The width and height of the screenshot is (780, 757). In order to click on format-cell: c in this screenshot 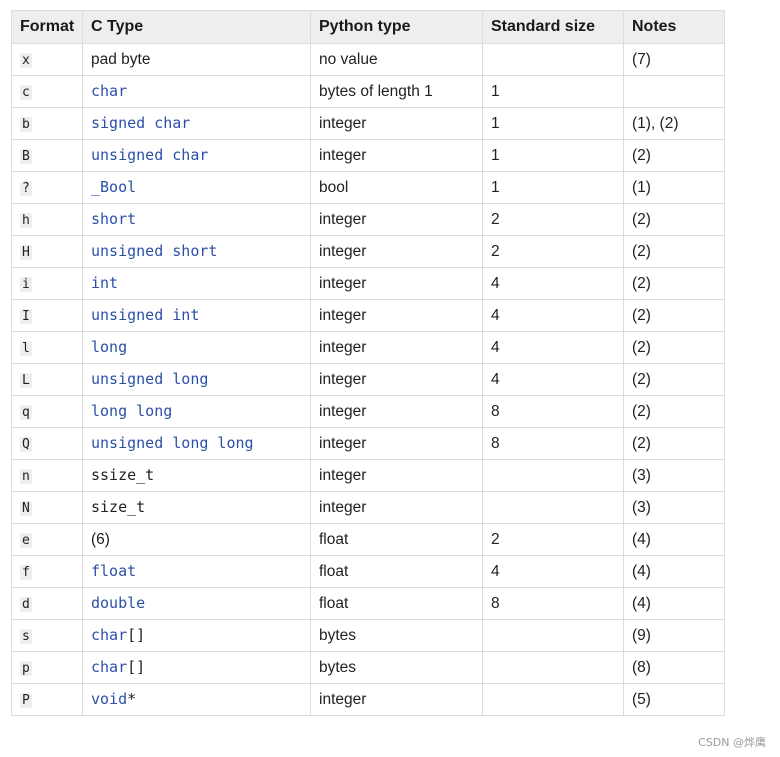, I will do `click(47, 91)`.